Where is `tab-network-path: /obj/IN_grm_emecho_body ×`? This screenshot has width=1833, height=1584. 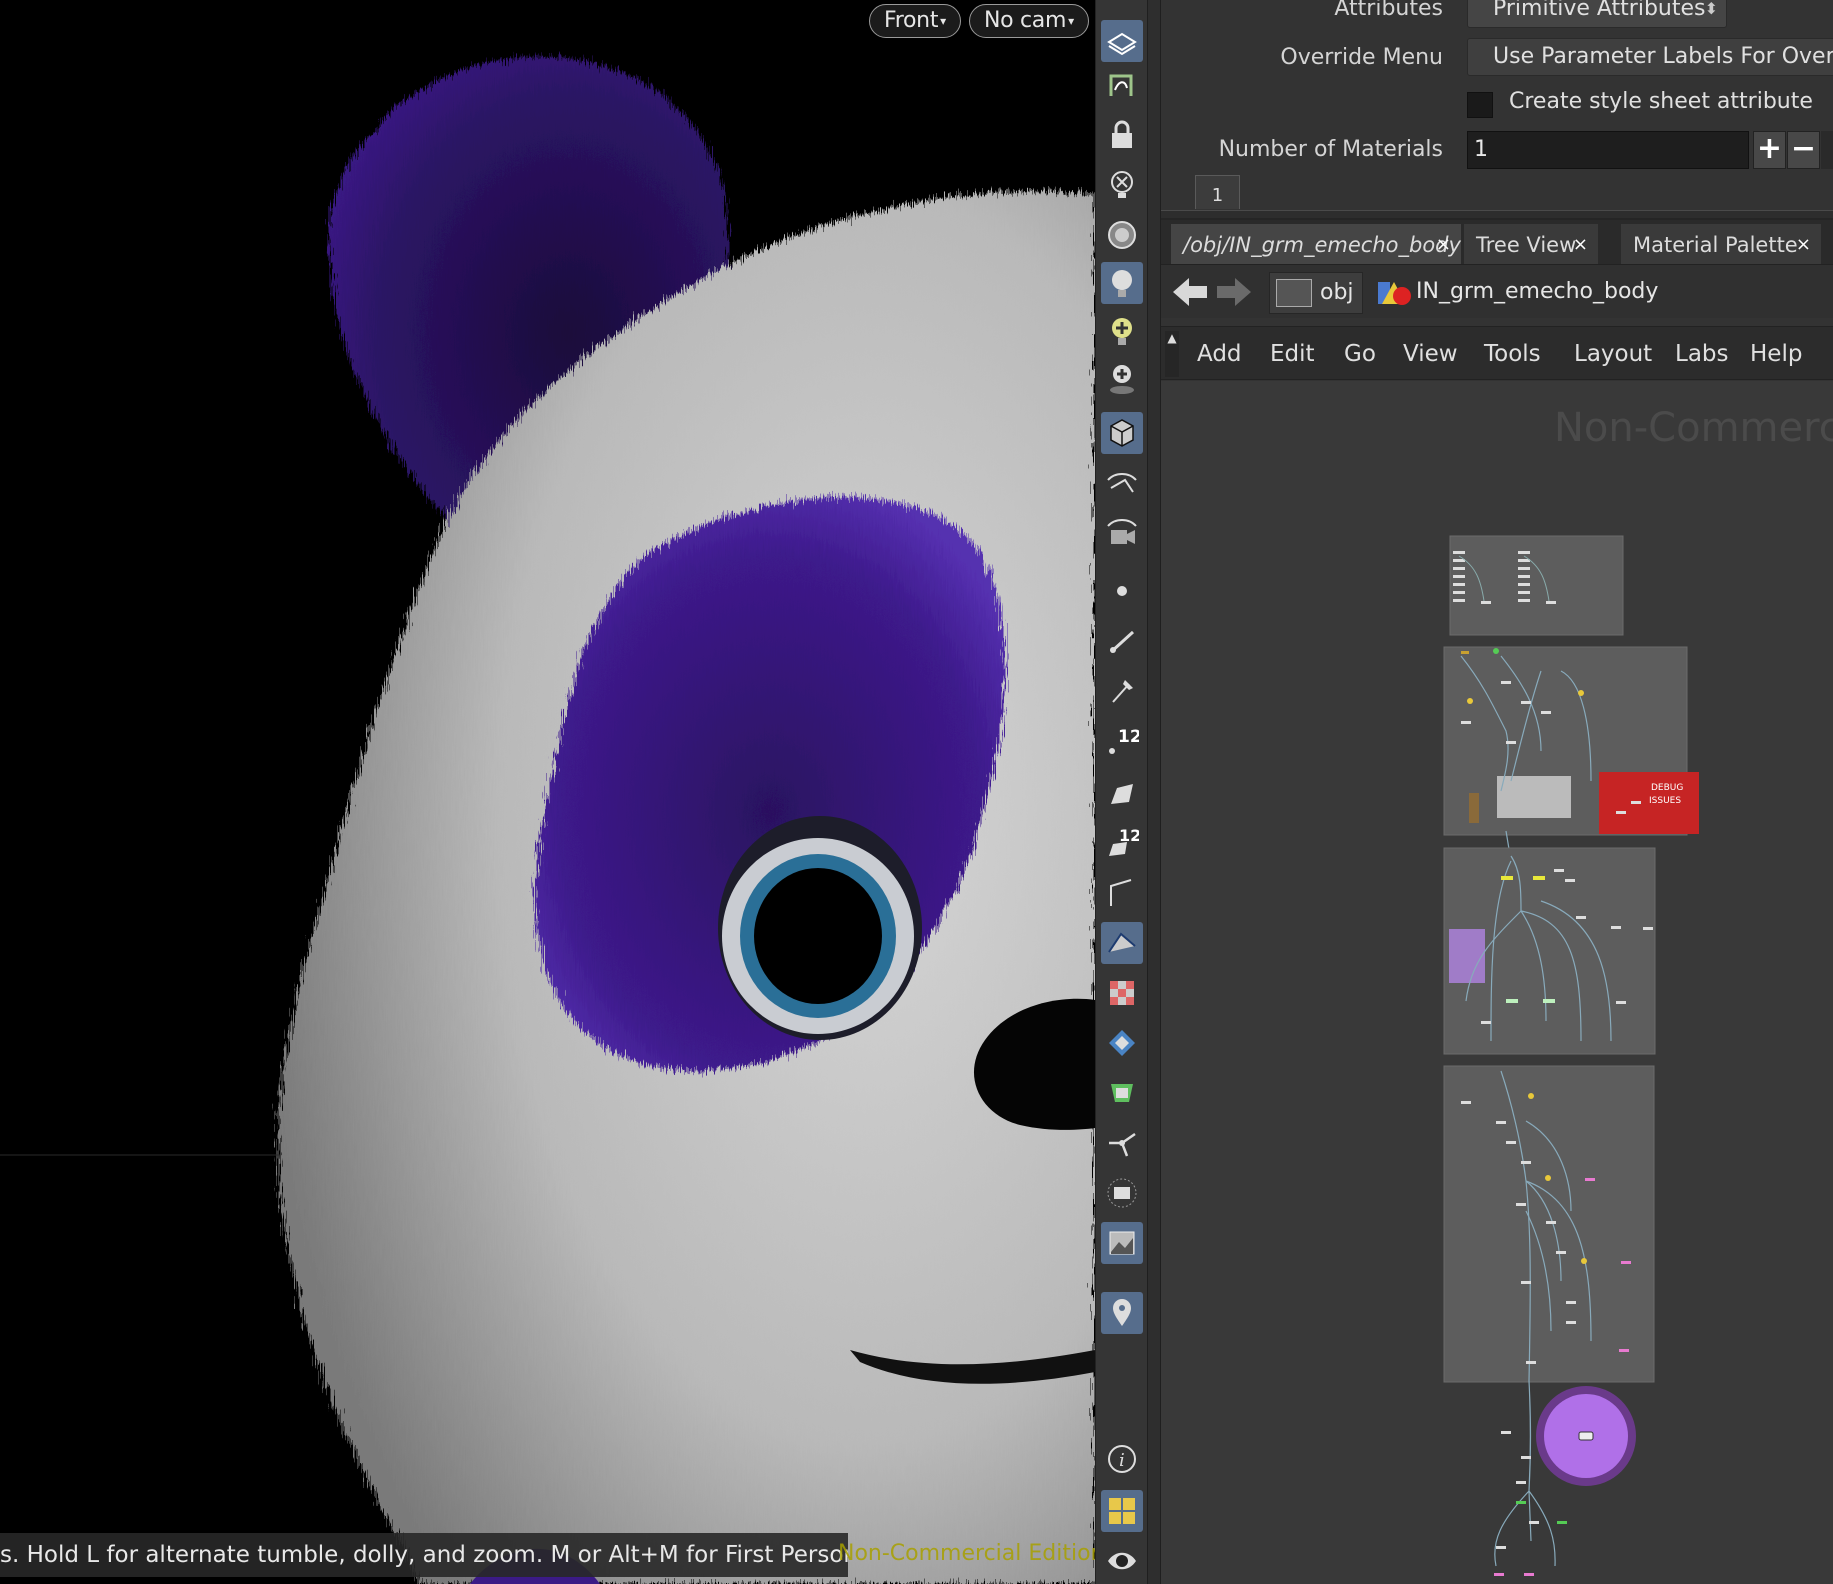
tab-network-path: /obj/IN_grm_emecho_body × is located at coordinates (1316, 245).